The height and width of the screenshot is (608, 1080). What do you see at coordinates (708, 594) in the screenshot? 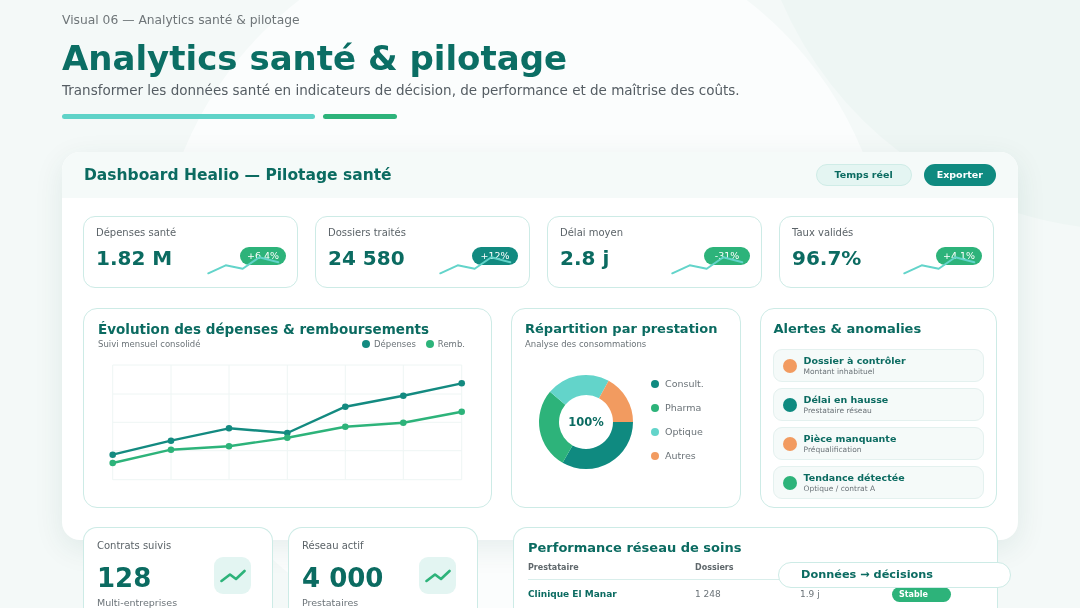
I see `table-cell: 1 248` at bounding box center [708, 594].